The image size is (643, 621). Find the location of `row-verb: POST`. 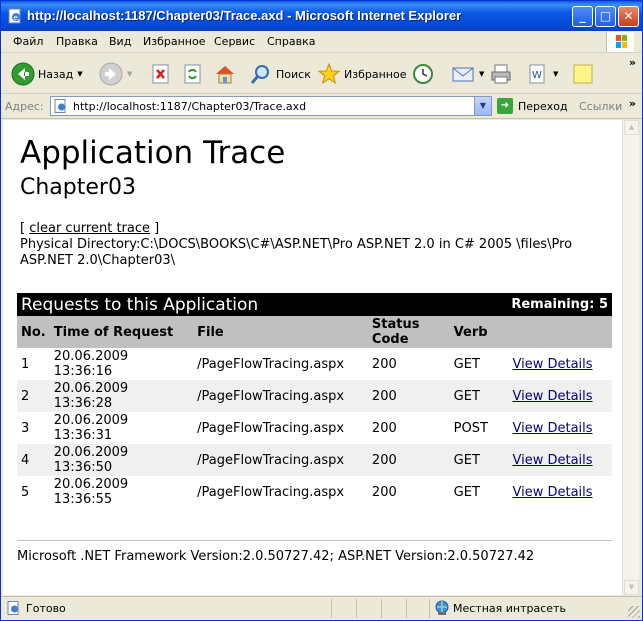

row-verb: POST is located at coordinates (470, 428).